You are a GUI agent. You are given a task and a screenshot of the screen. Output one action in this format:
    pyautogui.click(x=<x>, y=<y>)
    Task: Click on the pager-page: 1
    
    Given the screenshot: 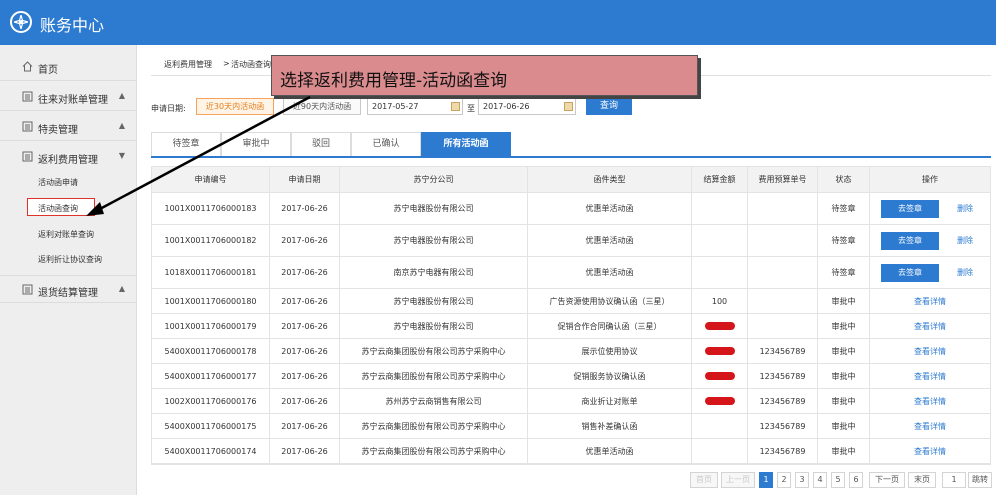 What is the action you would take?
    pyautogui.click(x=766, y=480)
    